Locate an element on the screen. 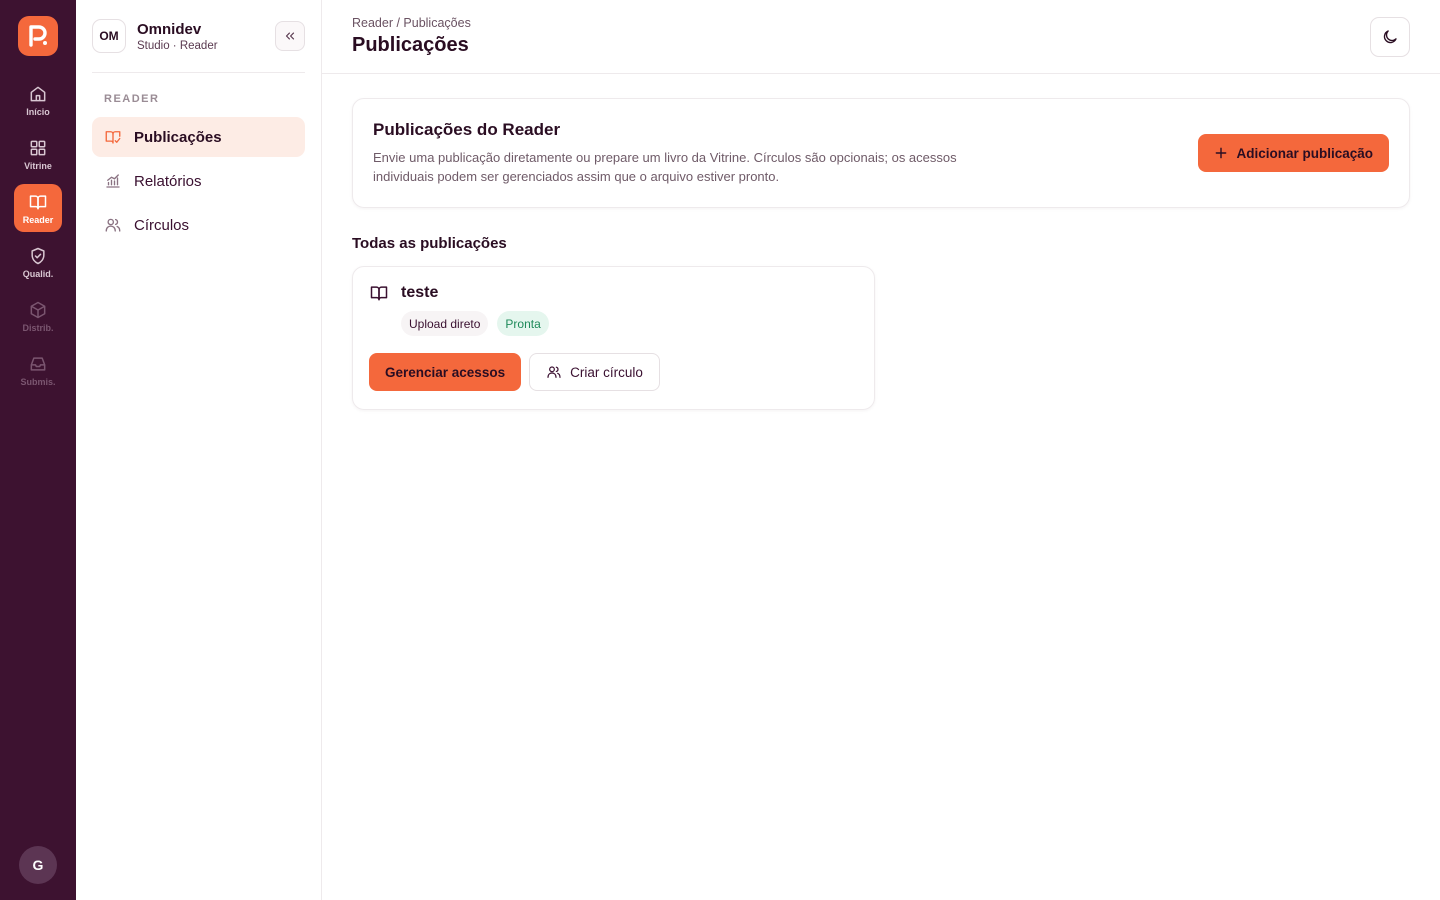  org-badge: OM is located at coordinates (109, 36).